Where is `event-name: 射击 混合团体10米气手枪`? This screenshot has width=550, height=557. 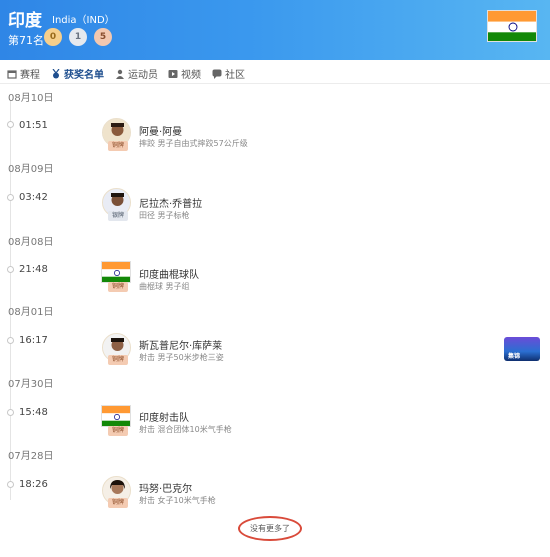 event-name: 射击 混合团体10米气手枪 is located at coordinates (185, 429).